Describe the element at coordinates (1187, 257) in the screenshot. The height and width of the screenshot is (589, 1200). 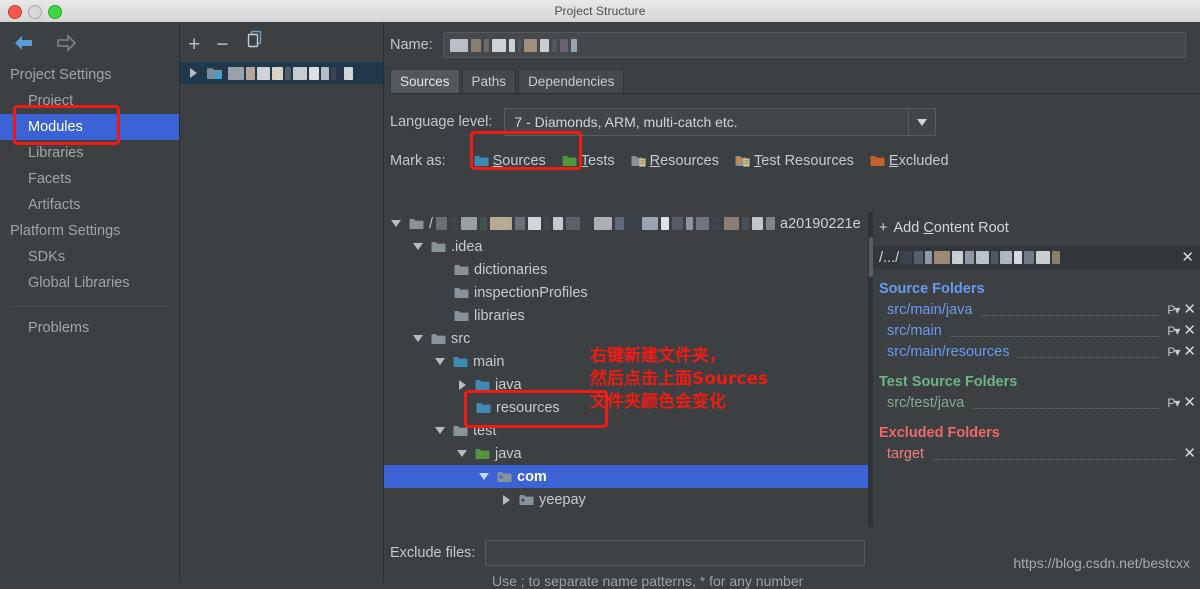
I see `remove-content-root-icon: ✕` at that location.